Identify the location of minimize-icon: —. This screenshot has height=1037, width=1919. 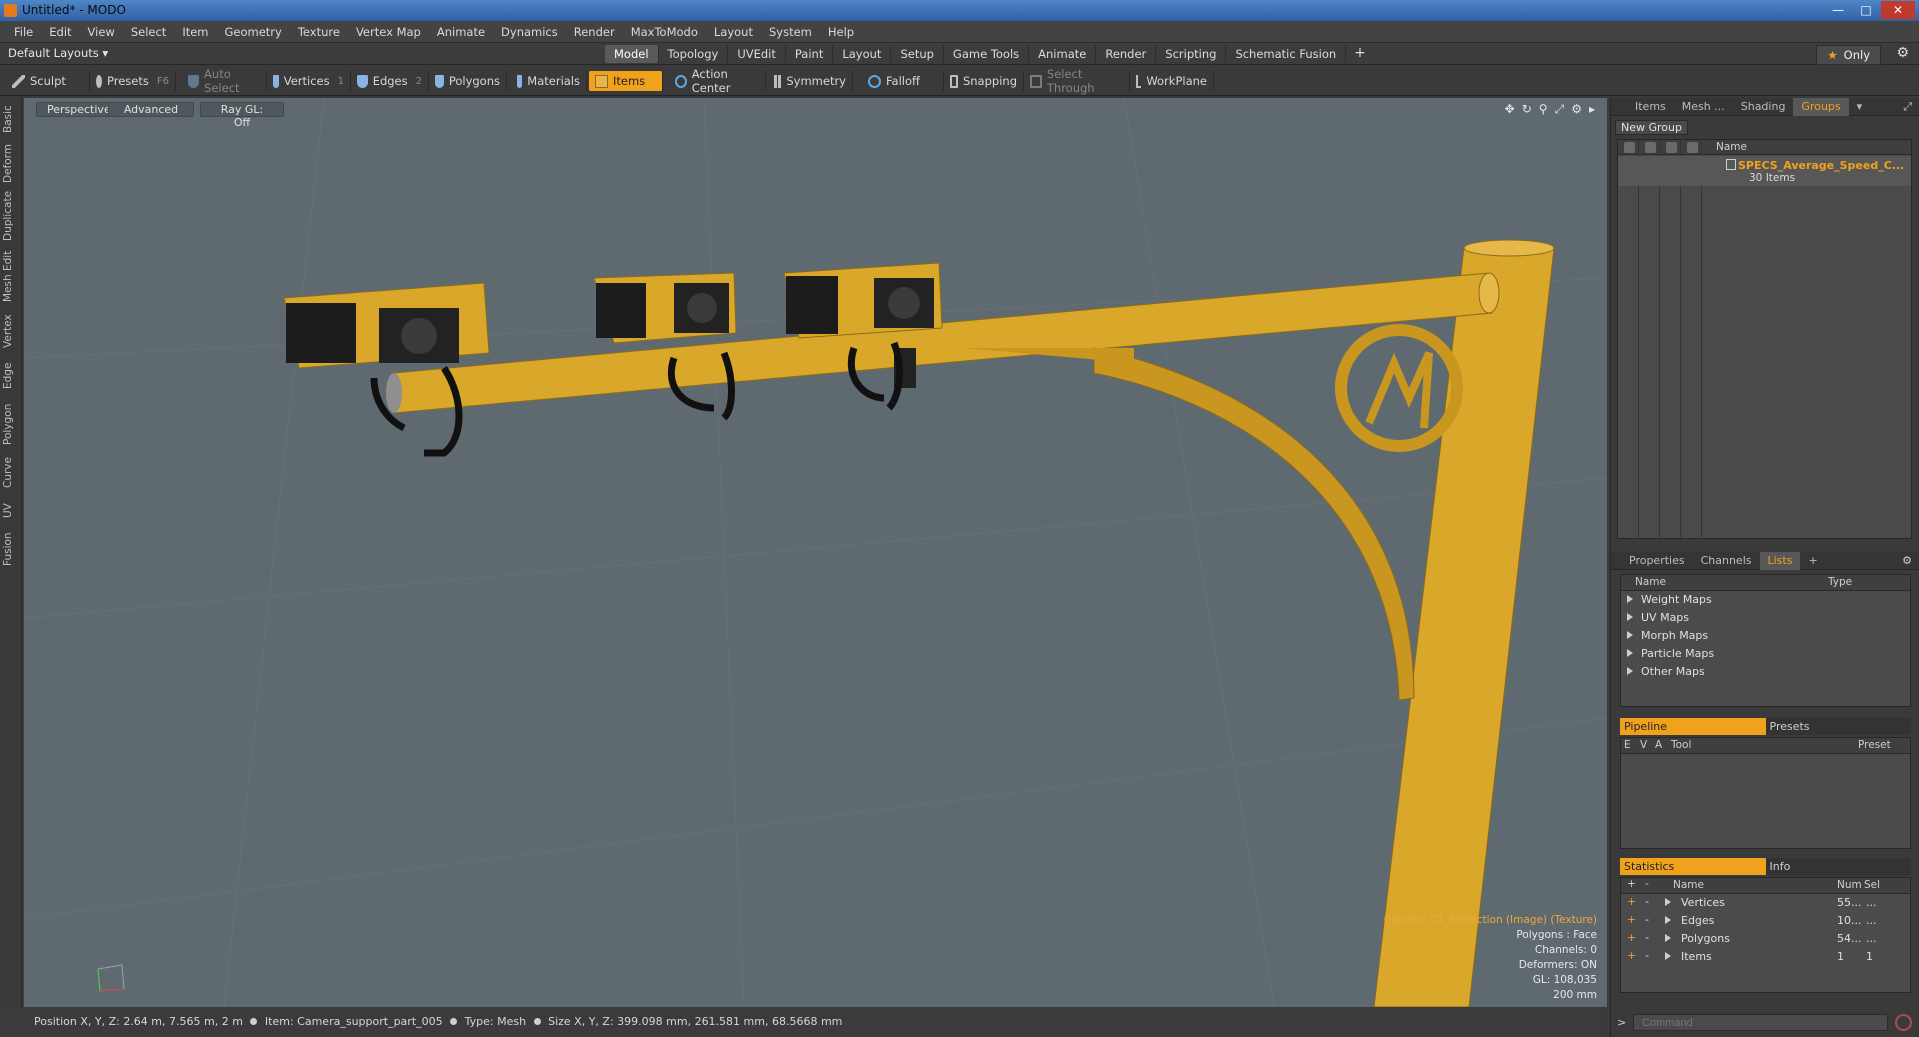
(1838, 10).